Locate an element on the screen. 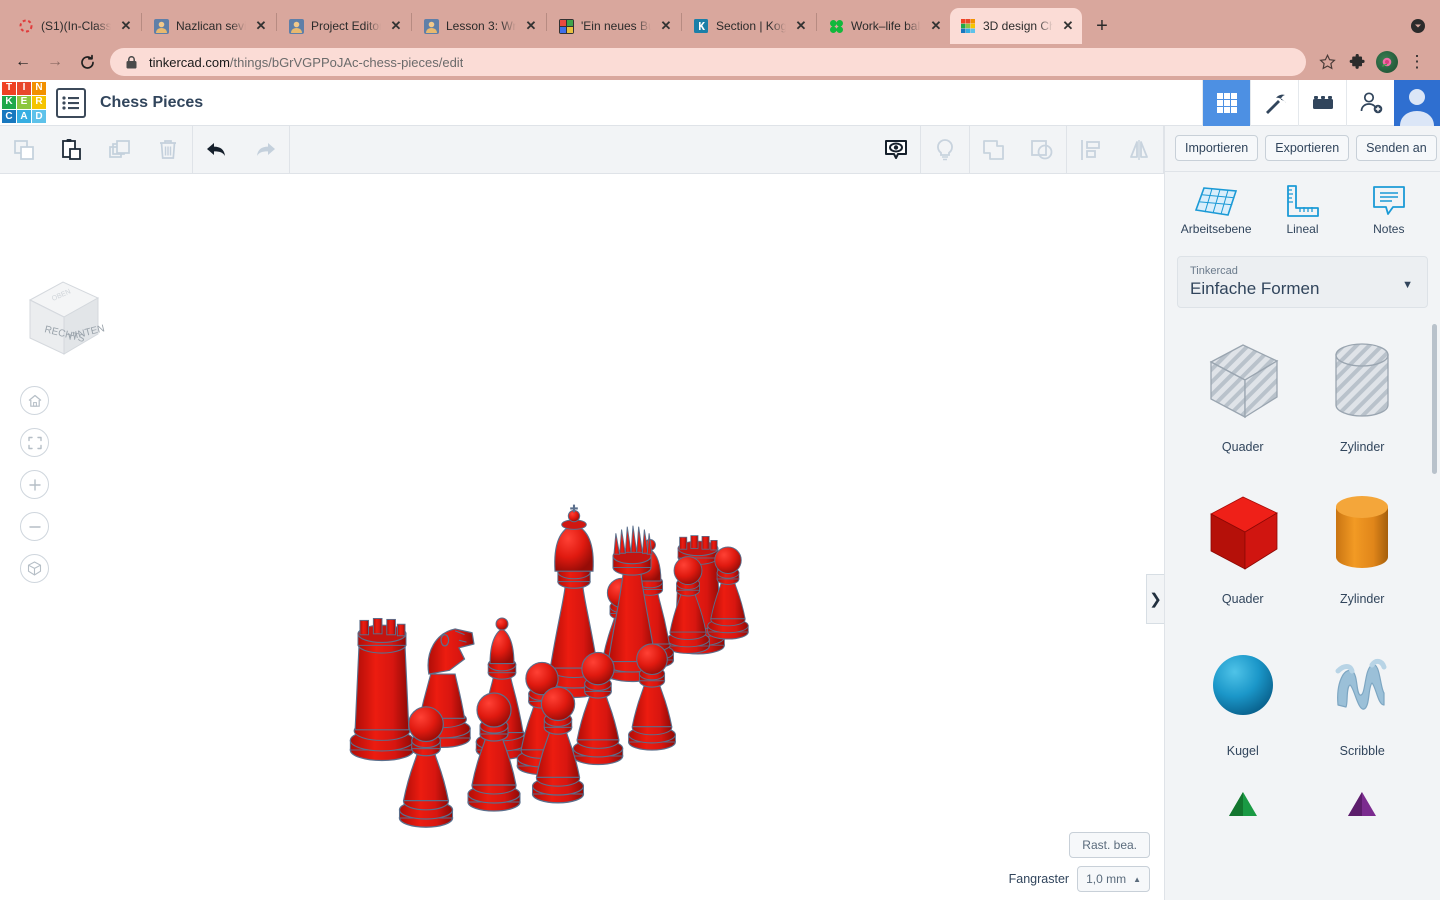 The image size is (1440, 900). tab-title: (S1)(In-Class)(Ins is located at coordinates (76, 26).